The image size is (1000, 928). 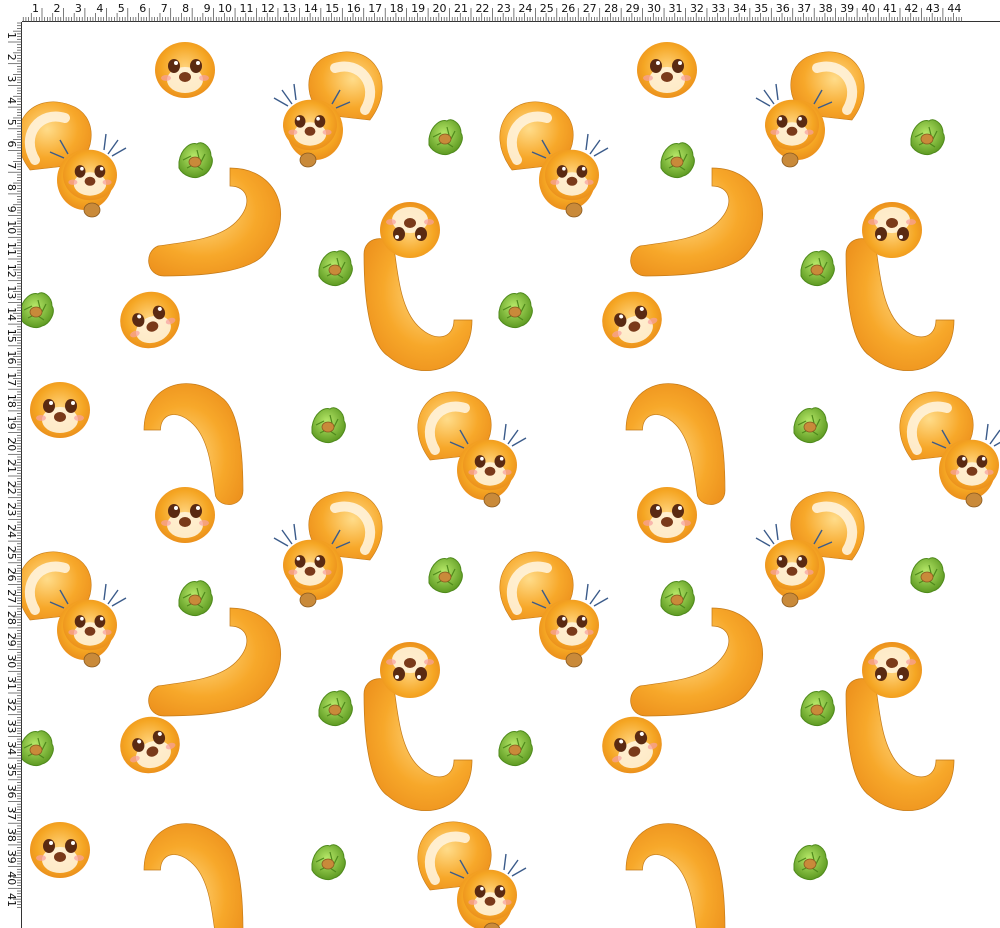 What do you see at coordinates (633, 8) in the screenshot?
I see `ruler-top-label: 29` at bounding box center [633, 8].